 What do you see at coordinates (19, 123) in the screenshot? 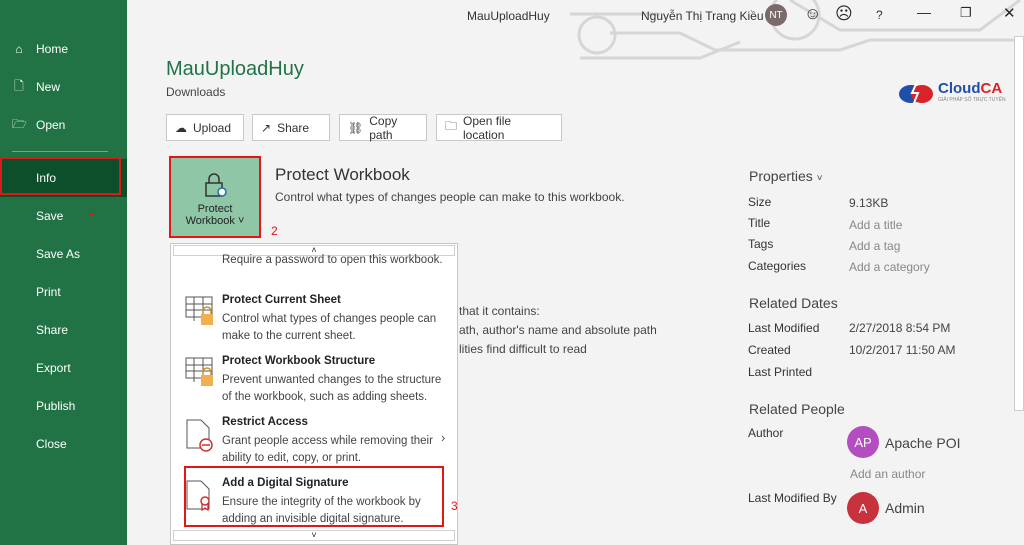
I see `folder-open-icon: 🗁` at bounding box center [19, 123].